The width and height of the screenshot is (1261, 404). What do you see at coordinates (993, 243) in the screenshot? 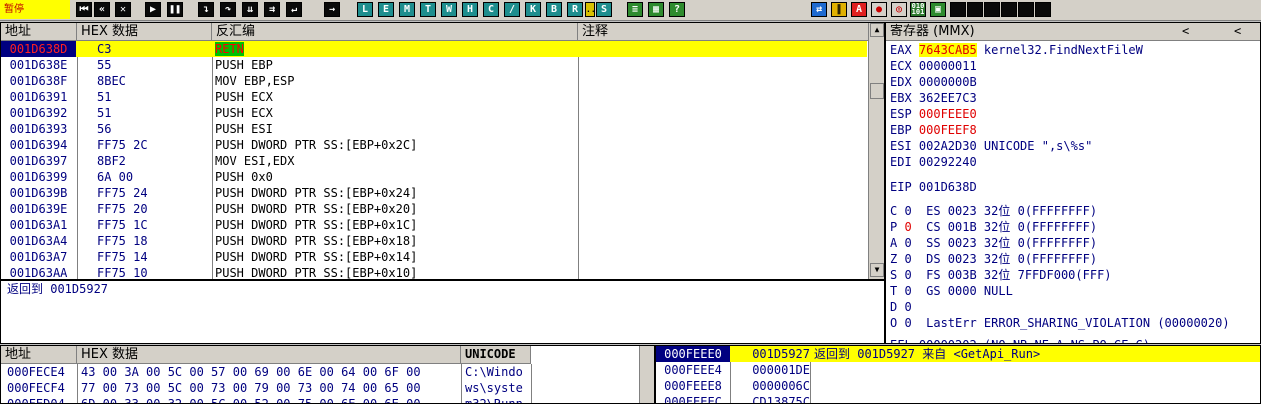
I see `flag-a: A 0 SS 0023 32位 0(FFFFFFFF)` at bounding box center [993, 243].